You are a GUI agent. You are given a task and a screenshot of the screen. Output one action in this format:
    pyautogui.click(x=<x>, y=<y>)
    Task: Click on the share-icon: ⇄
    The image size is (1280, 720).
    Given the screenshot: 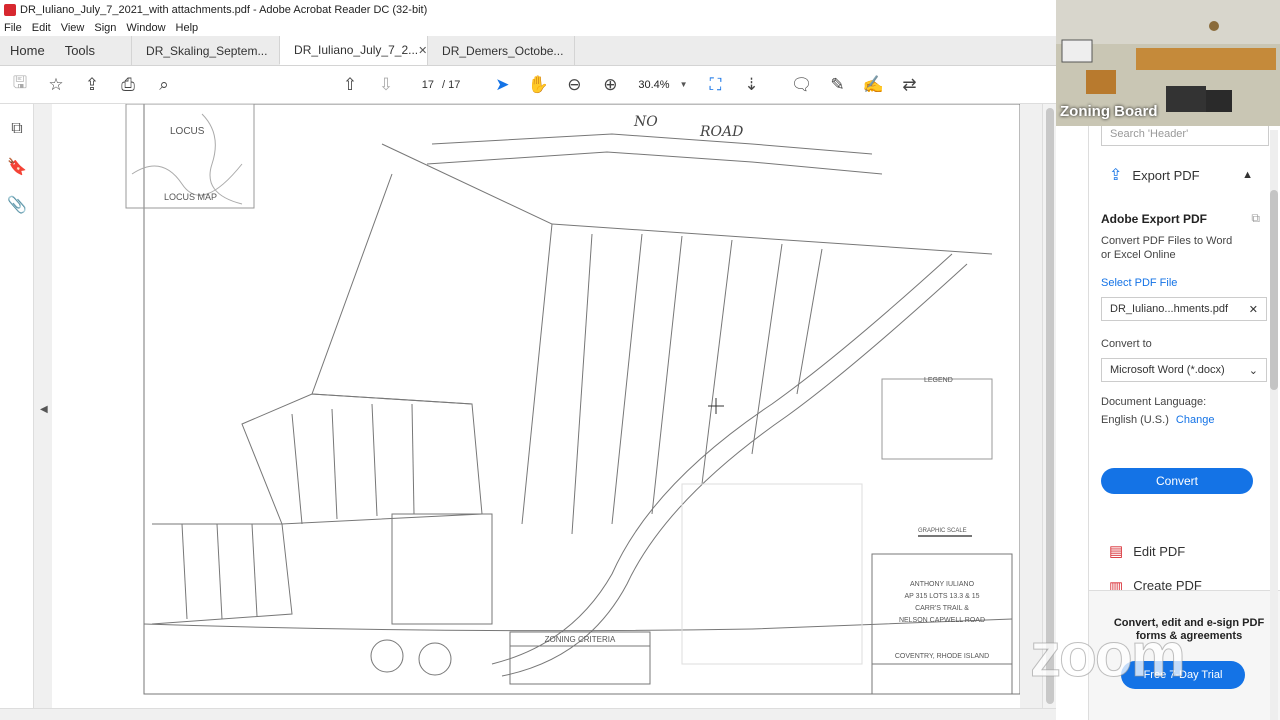 What is the action you would take?
    pyautogui.click(x=909, y=85)
    